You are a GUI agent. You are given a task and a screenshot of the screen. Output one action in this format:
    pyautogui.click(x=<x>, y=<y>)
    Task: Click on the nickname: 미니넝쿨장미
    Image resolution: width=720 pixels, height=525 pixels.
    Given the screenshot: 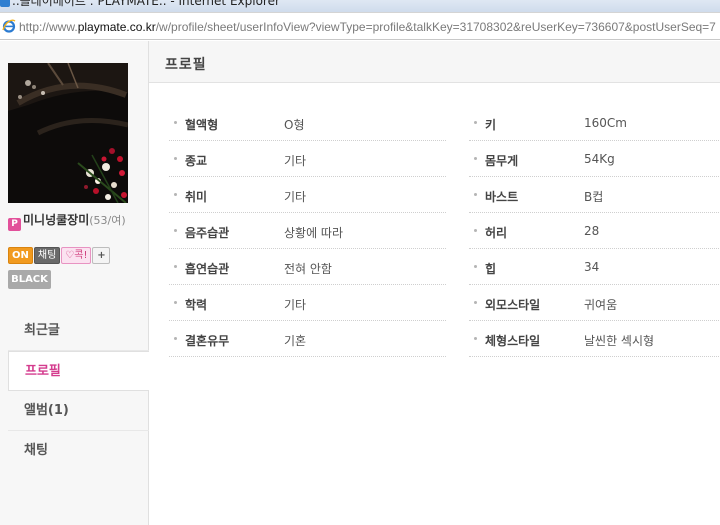 What is the action you would take?
    pyautogui.click(x=56, y=220)
    